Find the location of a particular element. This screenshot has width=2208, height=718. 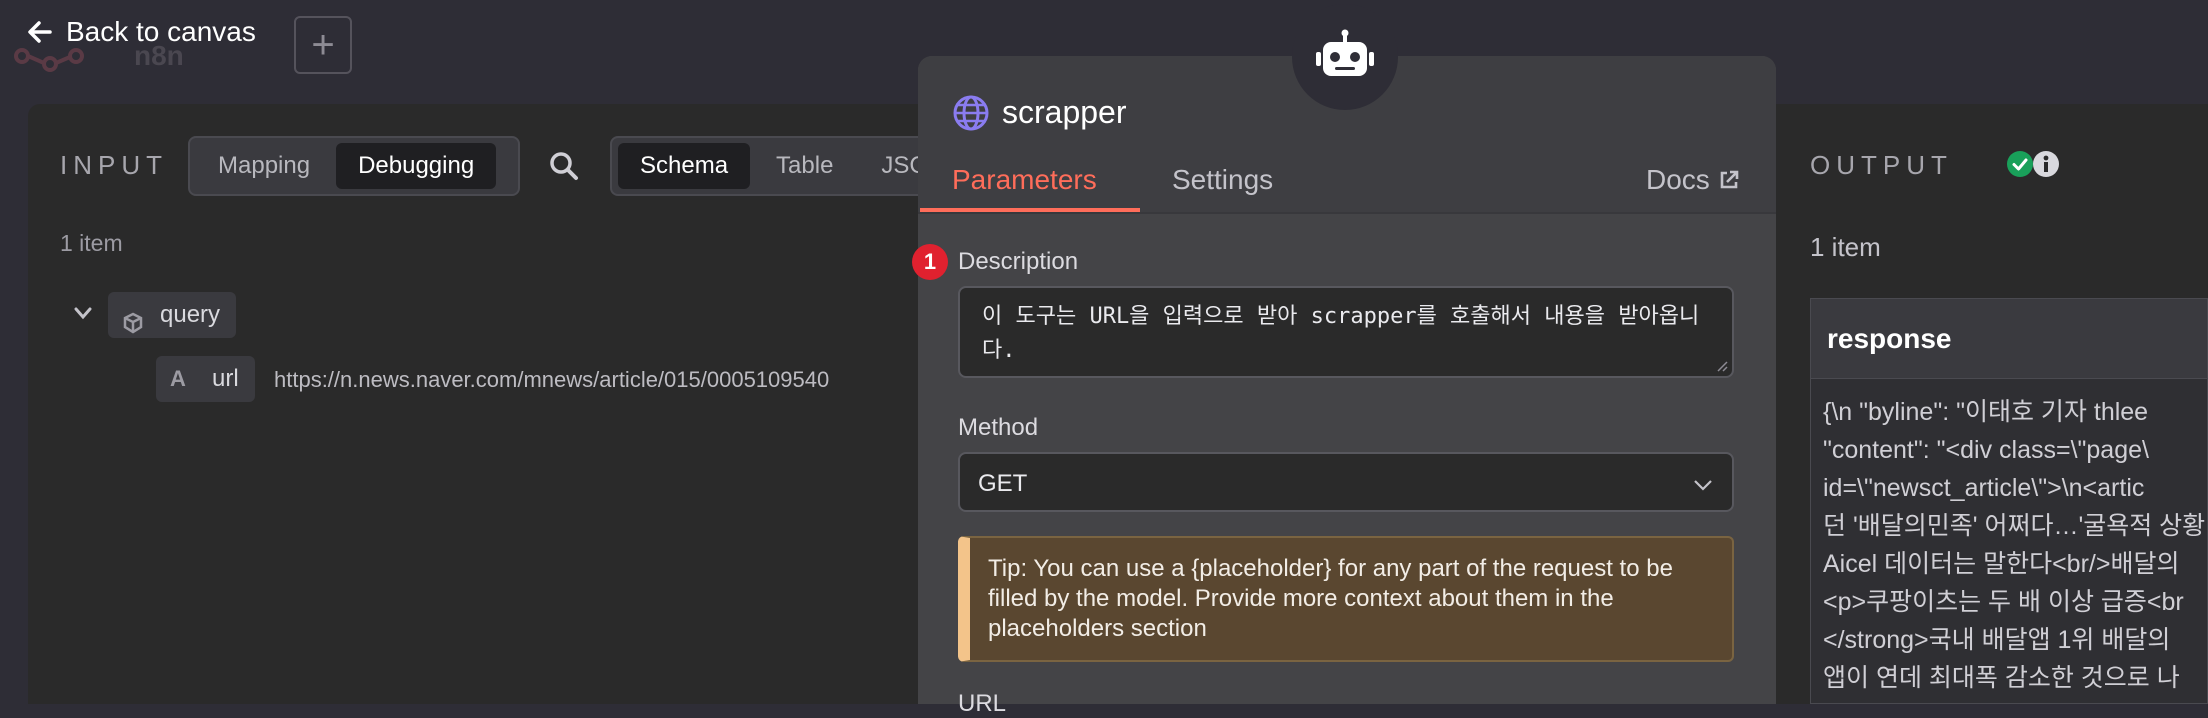

arrow-left-icon is located at coordinates (40, 32).